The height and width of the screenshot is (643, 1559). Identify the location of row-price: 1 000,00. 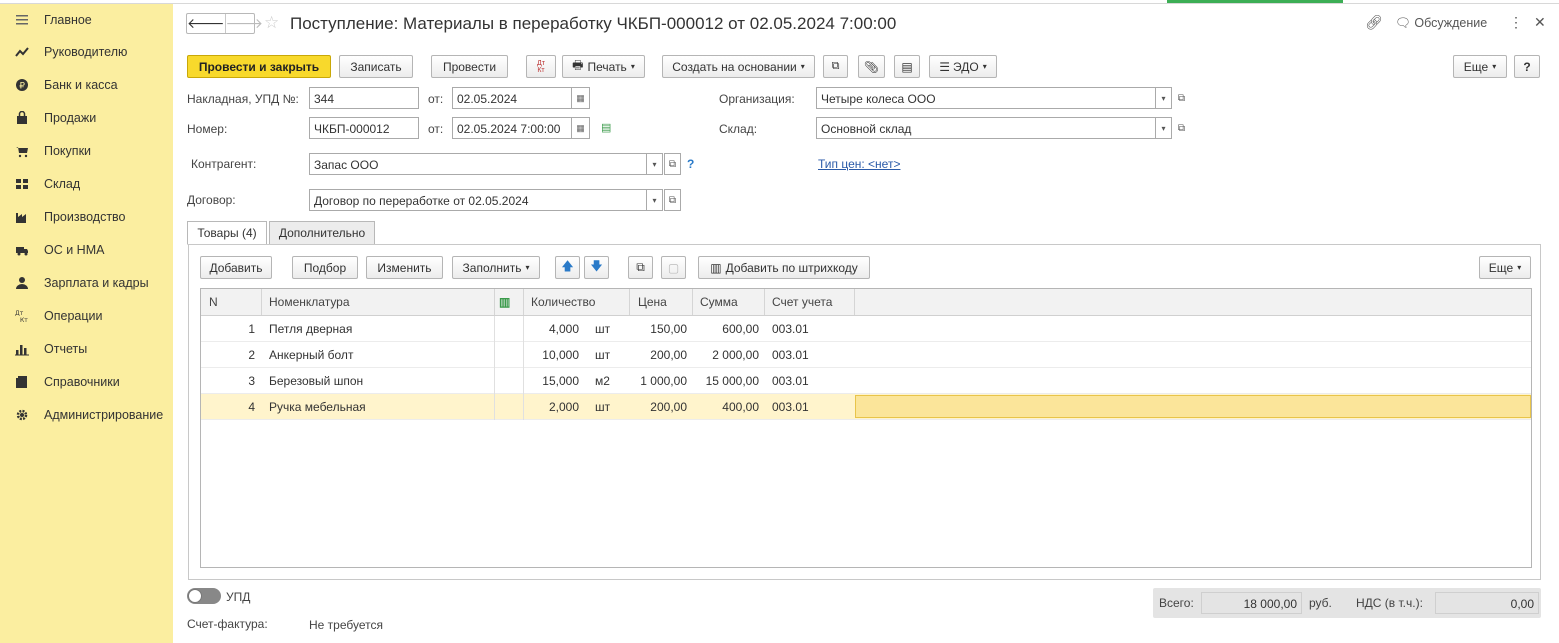
(663, 381).